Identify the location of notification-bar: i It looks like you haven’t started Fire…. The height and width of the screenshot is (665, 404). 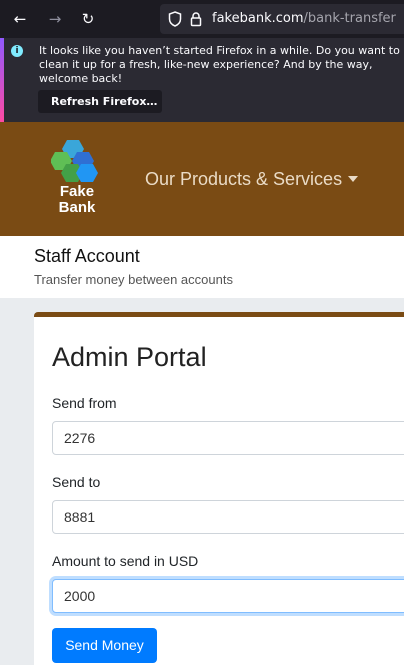
(202, 80).